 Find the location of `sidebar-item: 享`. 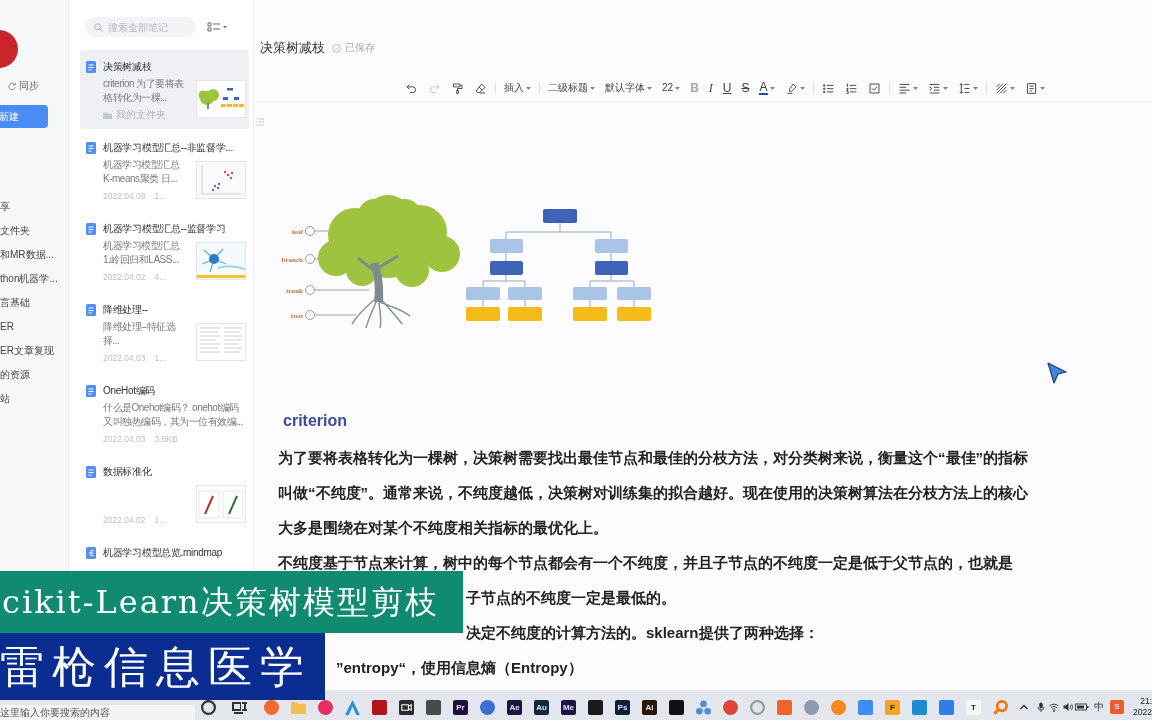

sidebar-item: 享 is located at coordinates (5, 207).